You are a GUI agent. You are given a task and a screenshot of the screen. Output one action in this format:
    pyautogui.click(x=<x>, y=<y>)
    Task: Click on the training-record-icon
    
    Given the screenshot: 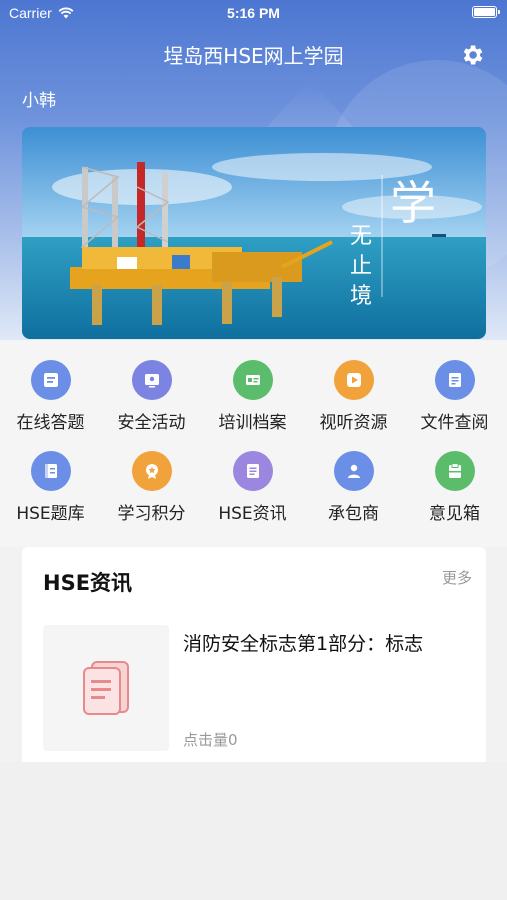 What is the action you would take?
    pyautogui.click(x=252, y=380)
    